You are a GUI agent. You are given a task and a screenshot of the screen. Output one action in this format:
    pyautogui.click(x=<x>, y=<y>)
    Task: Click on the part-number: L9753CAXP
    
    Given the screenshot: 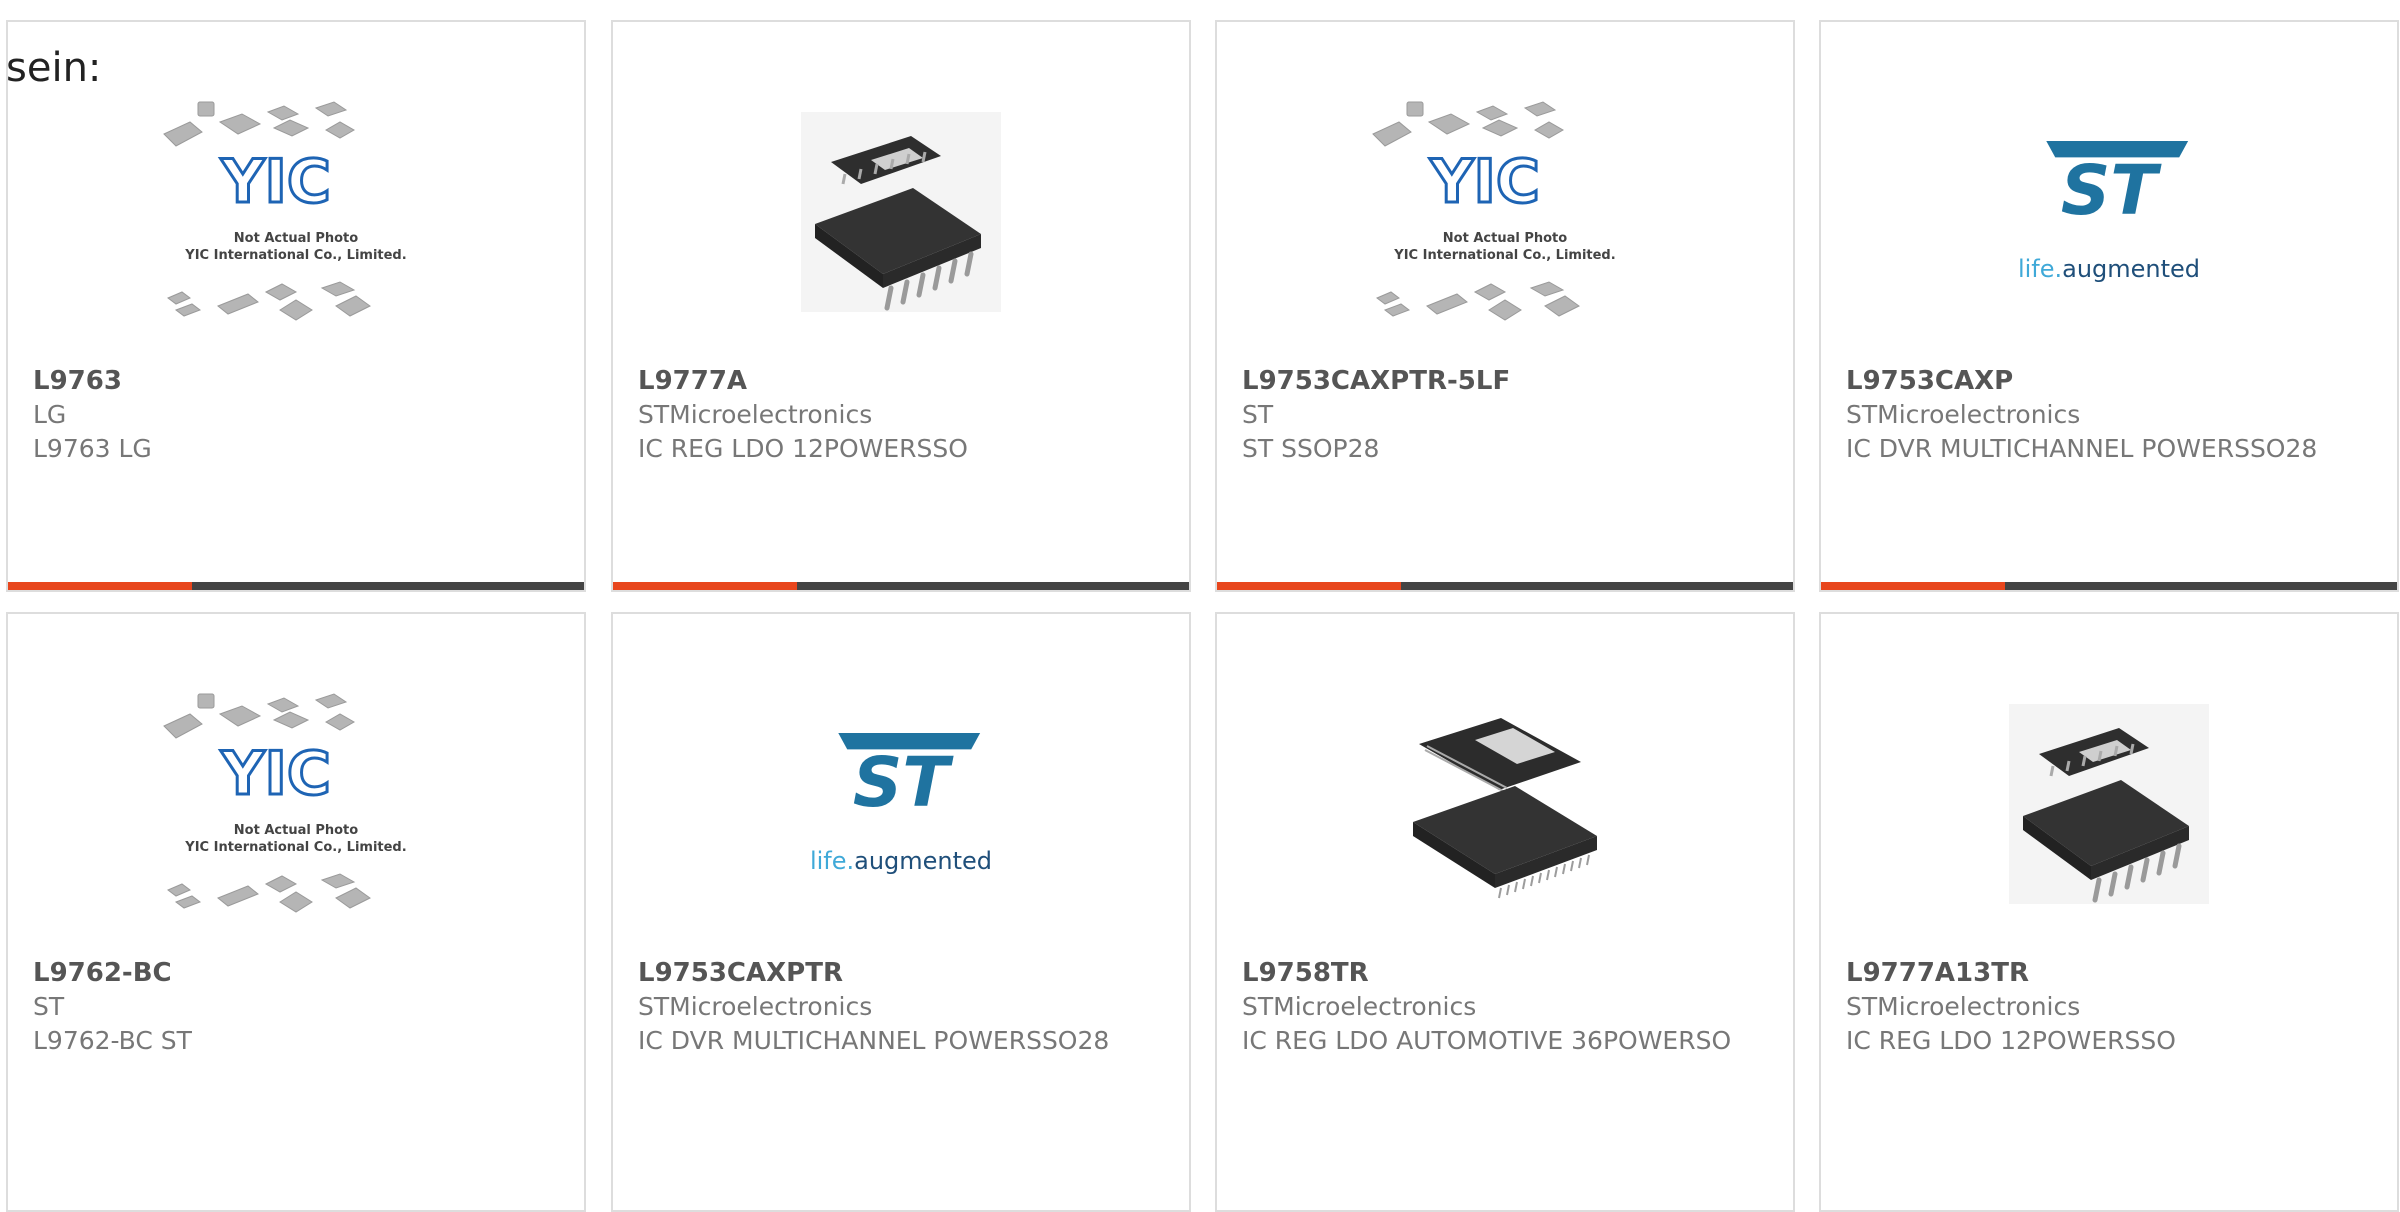 What is the action you would take?
    pyautogui.click(x=2111, y=381)
    